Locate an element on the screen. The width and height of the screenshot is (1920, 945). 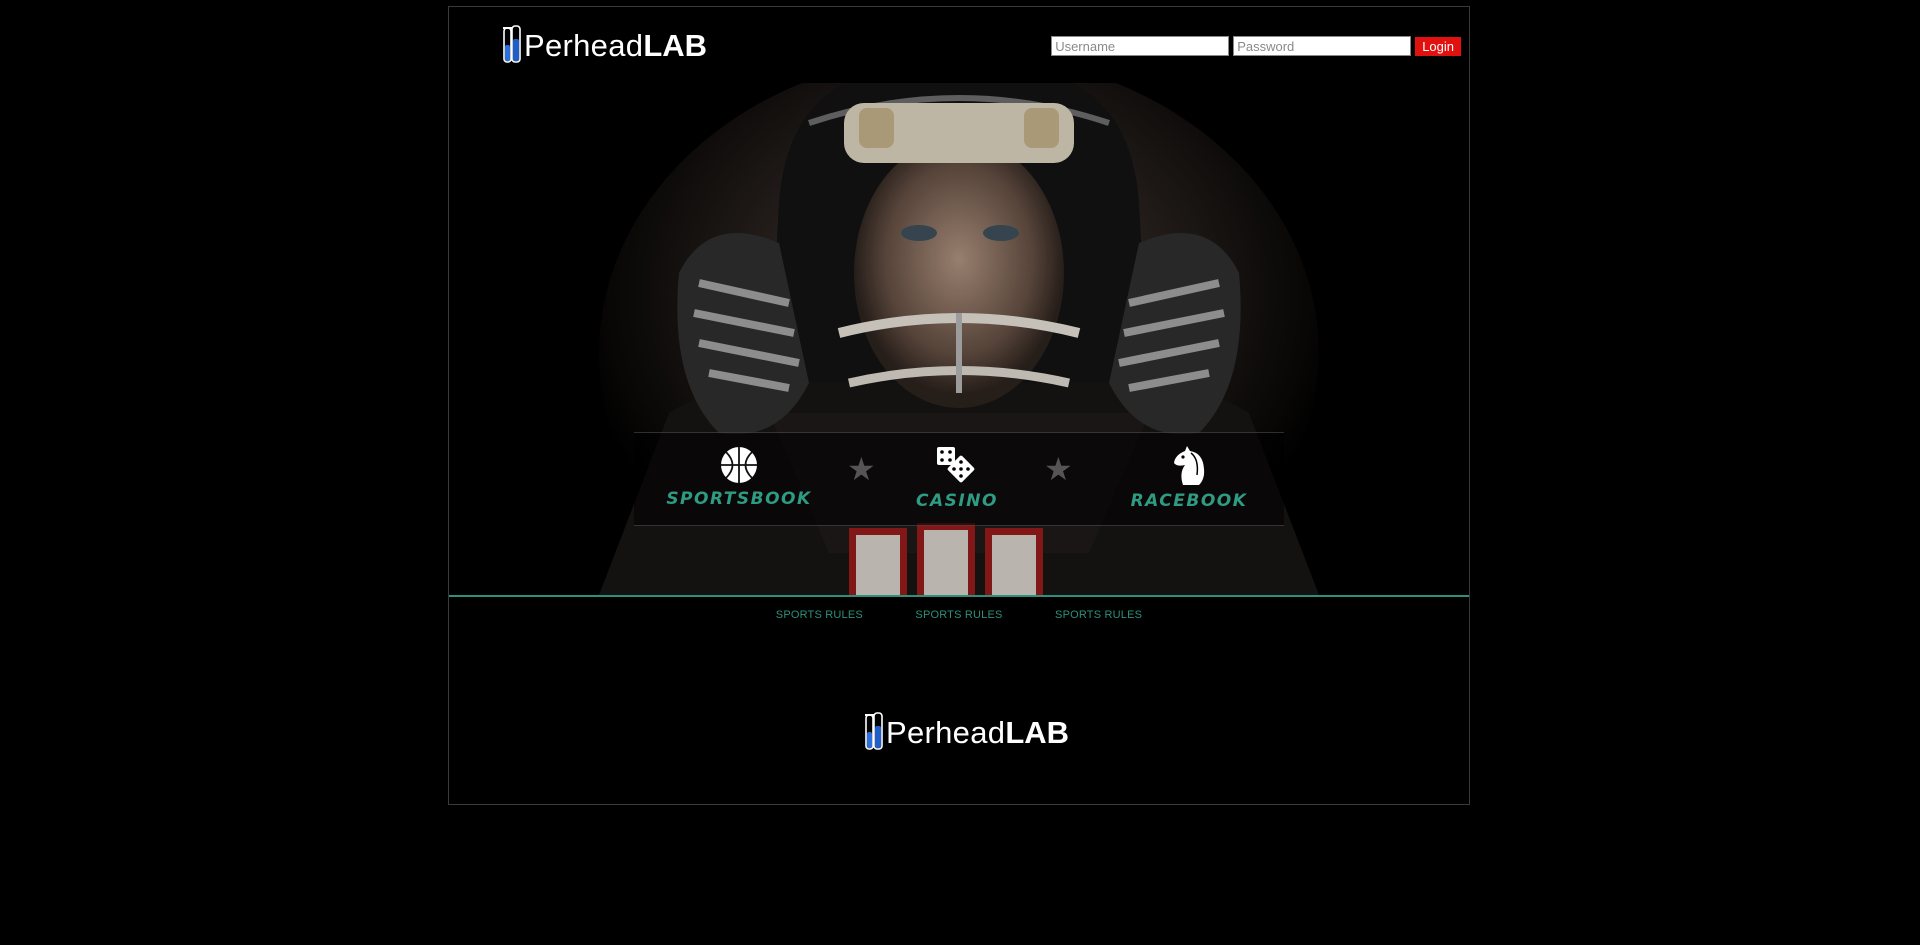
casino-label: CASINO is located at coordinates (957, 501).